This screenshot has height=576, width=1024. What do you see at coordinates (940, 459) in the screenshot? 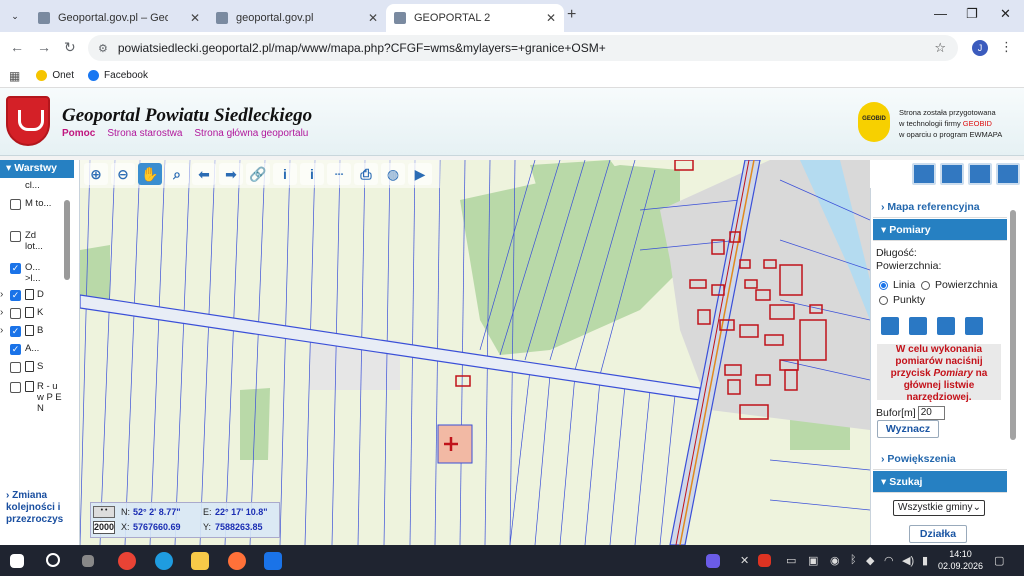
I see `zoom-section-header: › Powiększenia` at bounding box center [940, 459].